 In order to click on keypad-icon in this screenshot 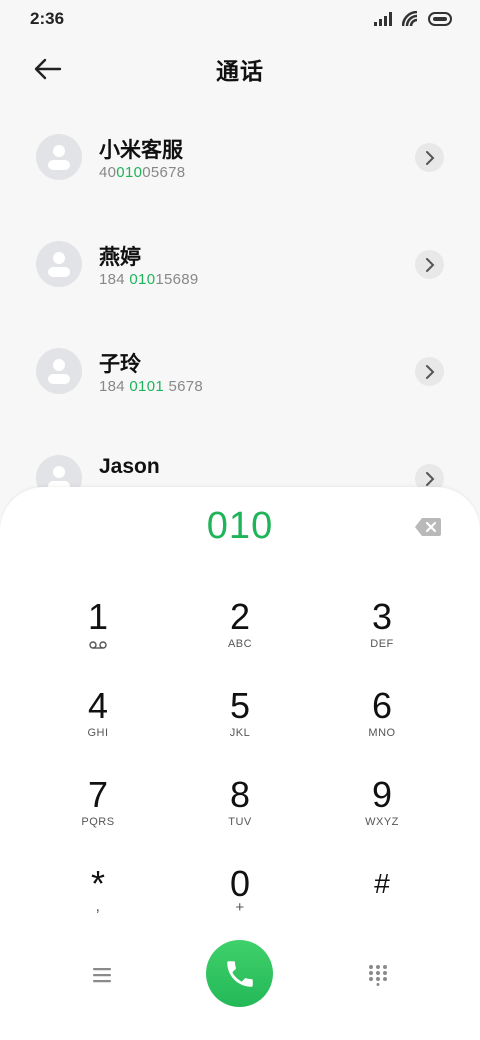, I will do `click(378, 975)`.